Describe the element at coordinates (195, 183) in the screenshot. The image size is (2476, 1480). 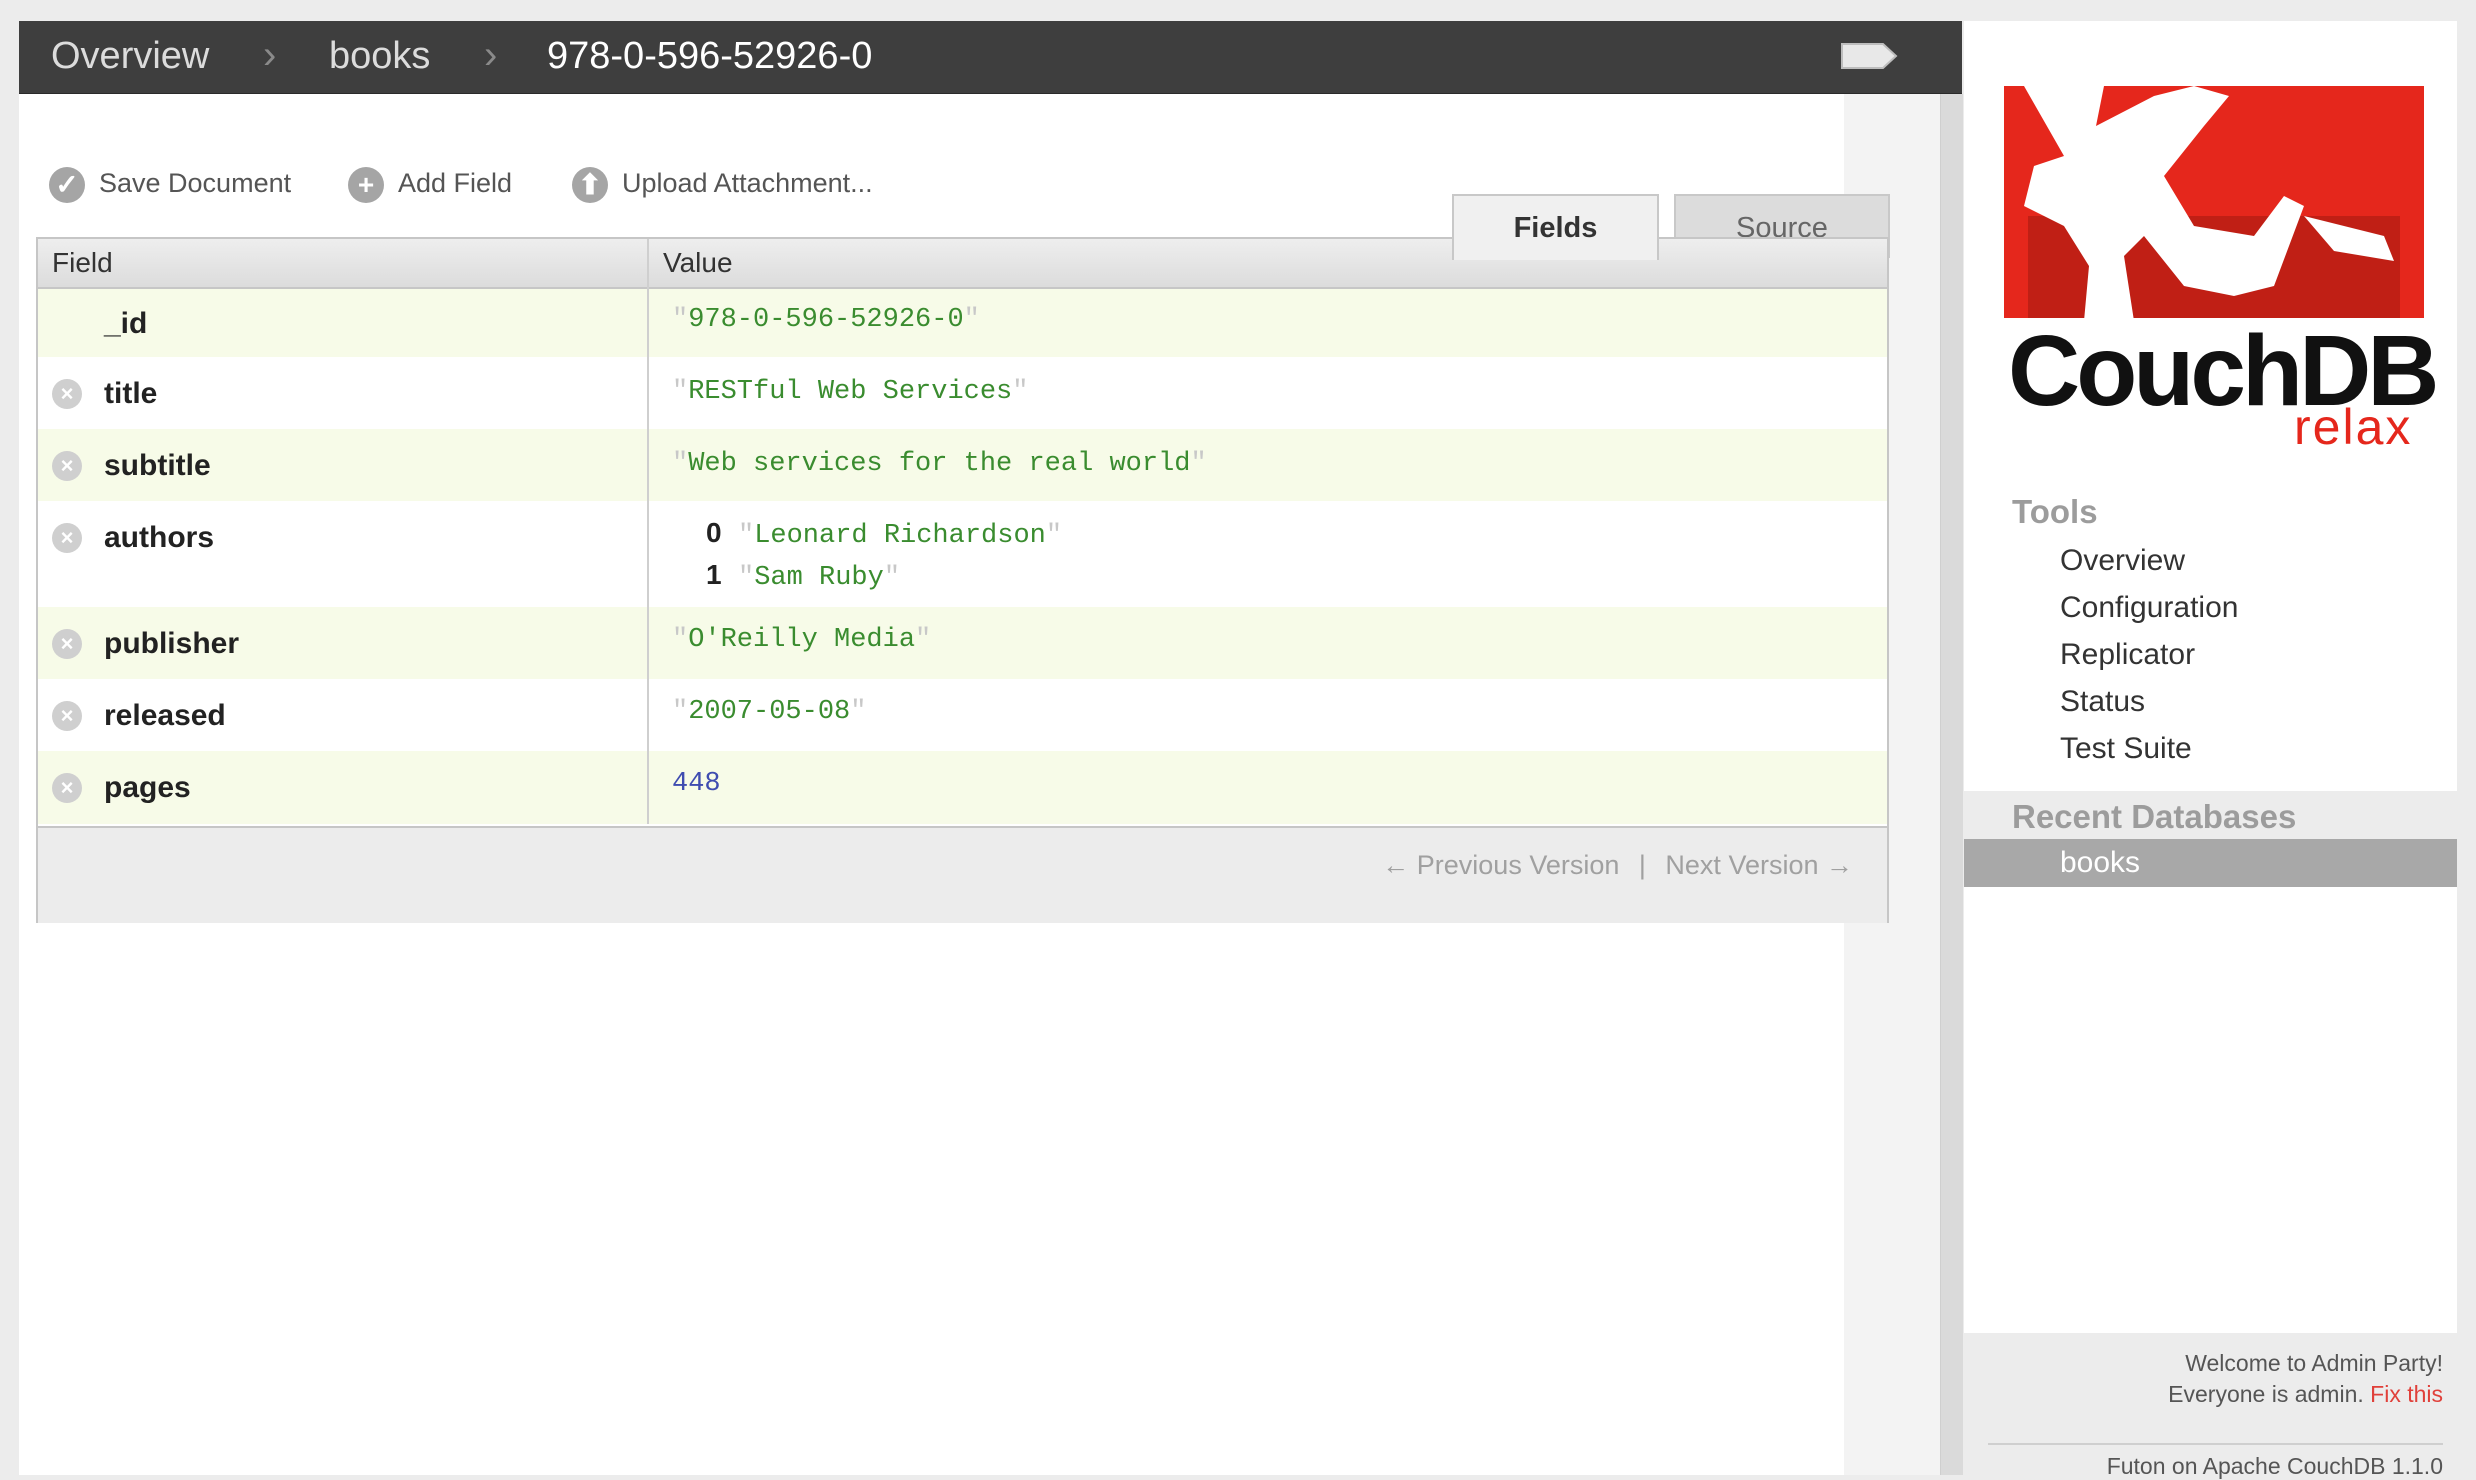
I see `save-document-label: Save Document` at that location.